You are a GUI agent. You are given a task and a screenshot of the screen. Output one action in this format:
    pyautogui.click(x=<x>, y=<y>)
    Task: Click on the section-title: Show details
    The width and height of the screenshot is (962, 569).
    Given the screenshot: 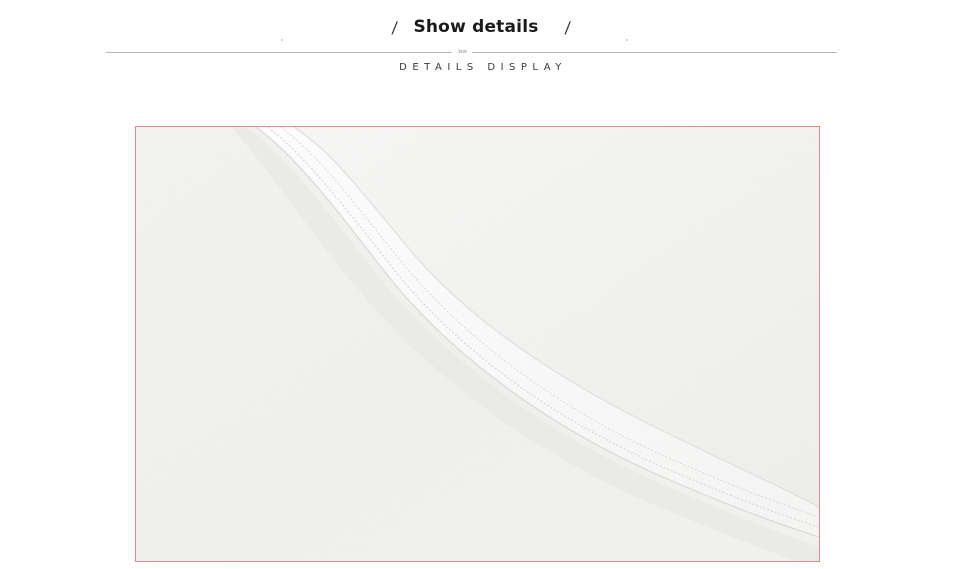 What is the action you would take?
    pyautogui.click(x=476, y=27)
    